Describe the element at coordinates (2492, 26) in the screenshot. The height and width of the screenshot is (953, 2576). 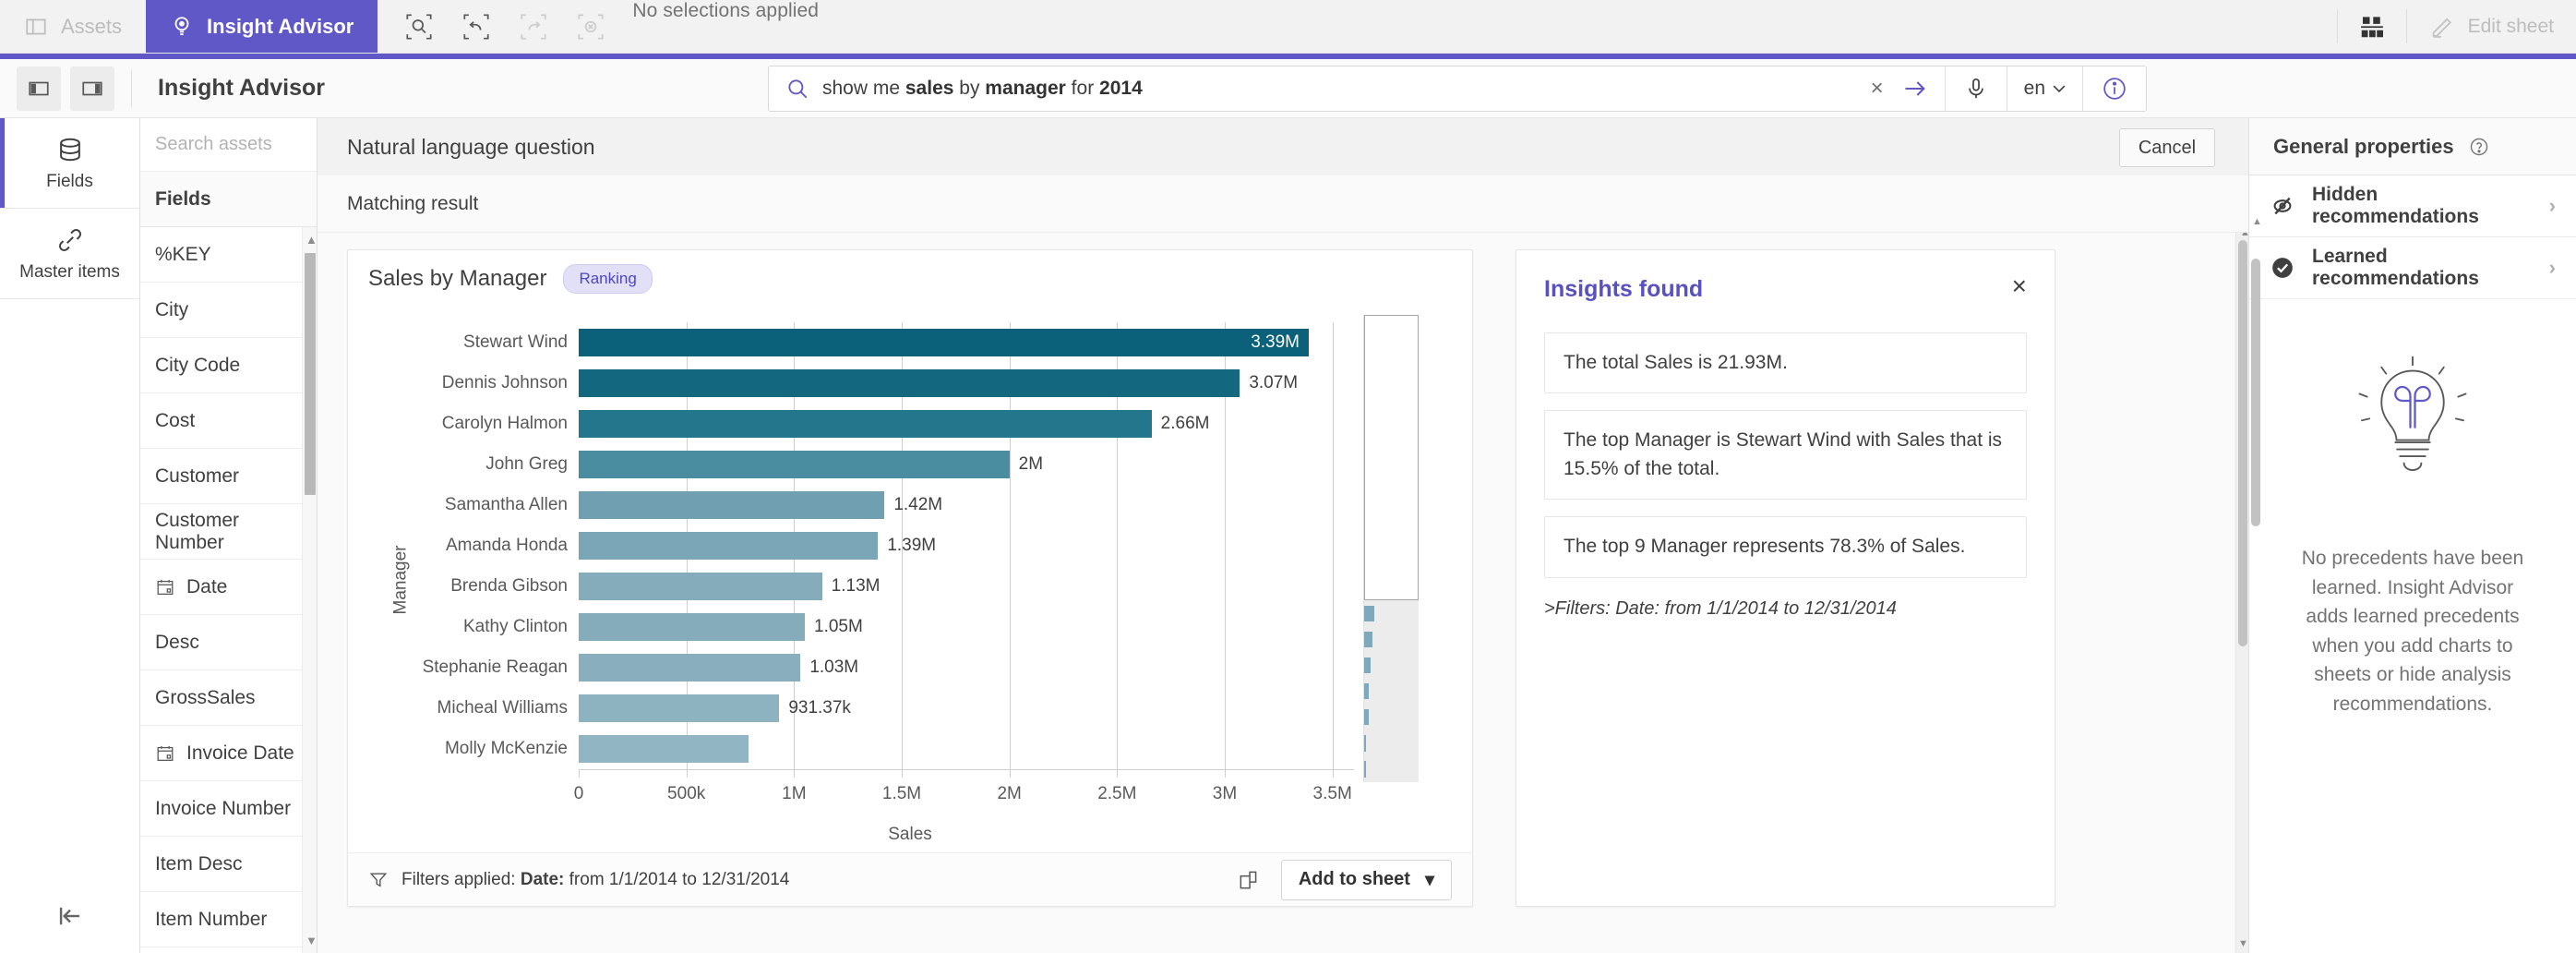
I see `edit-sheet-button: Edit sheet` at that location.